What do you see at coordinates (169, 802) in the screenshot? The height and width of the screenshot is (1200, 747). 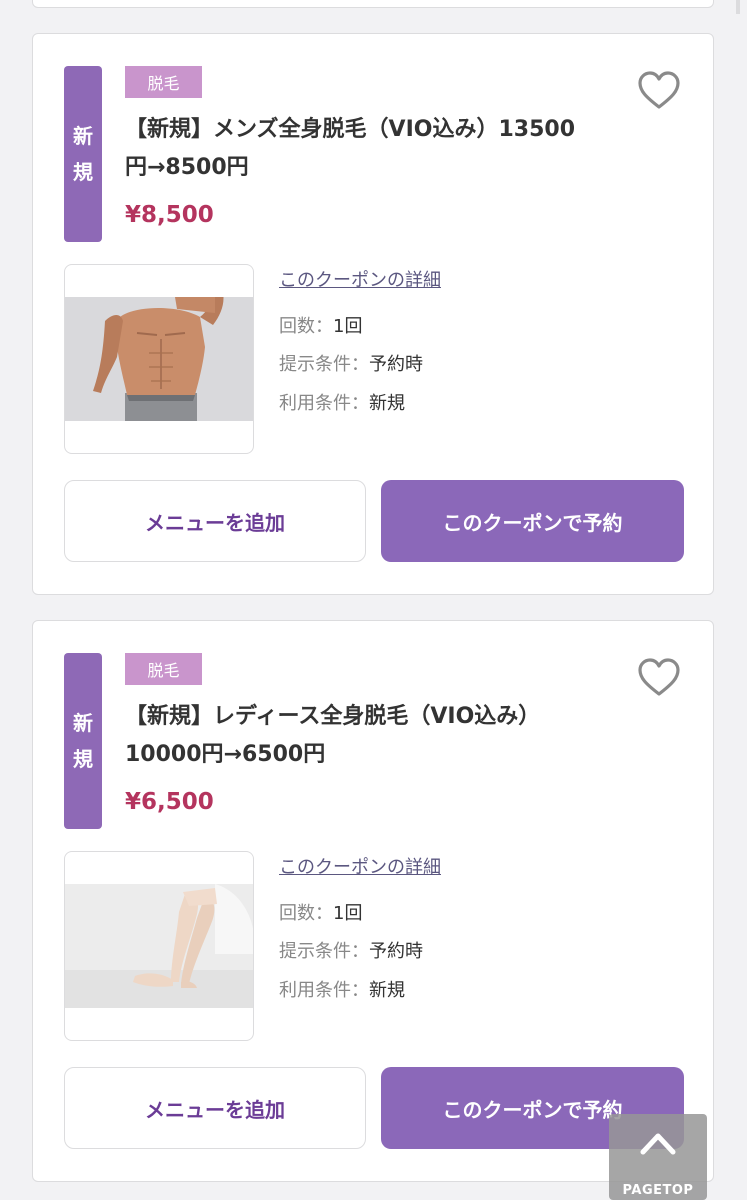 I see `coupon-price: ¥6,500` at bounding box center [169, 802].